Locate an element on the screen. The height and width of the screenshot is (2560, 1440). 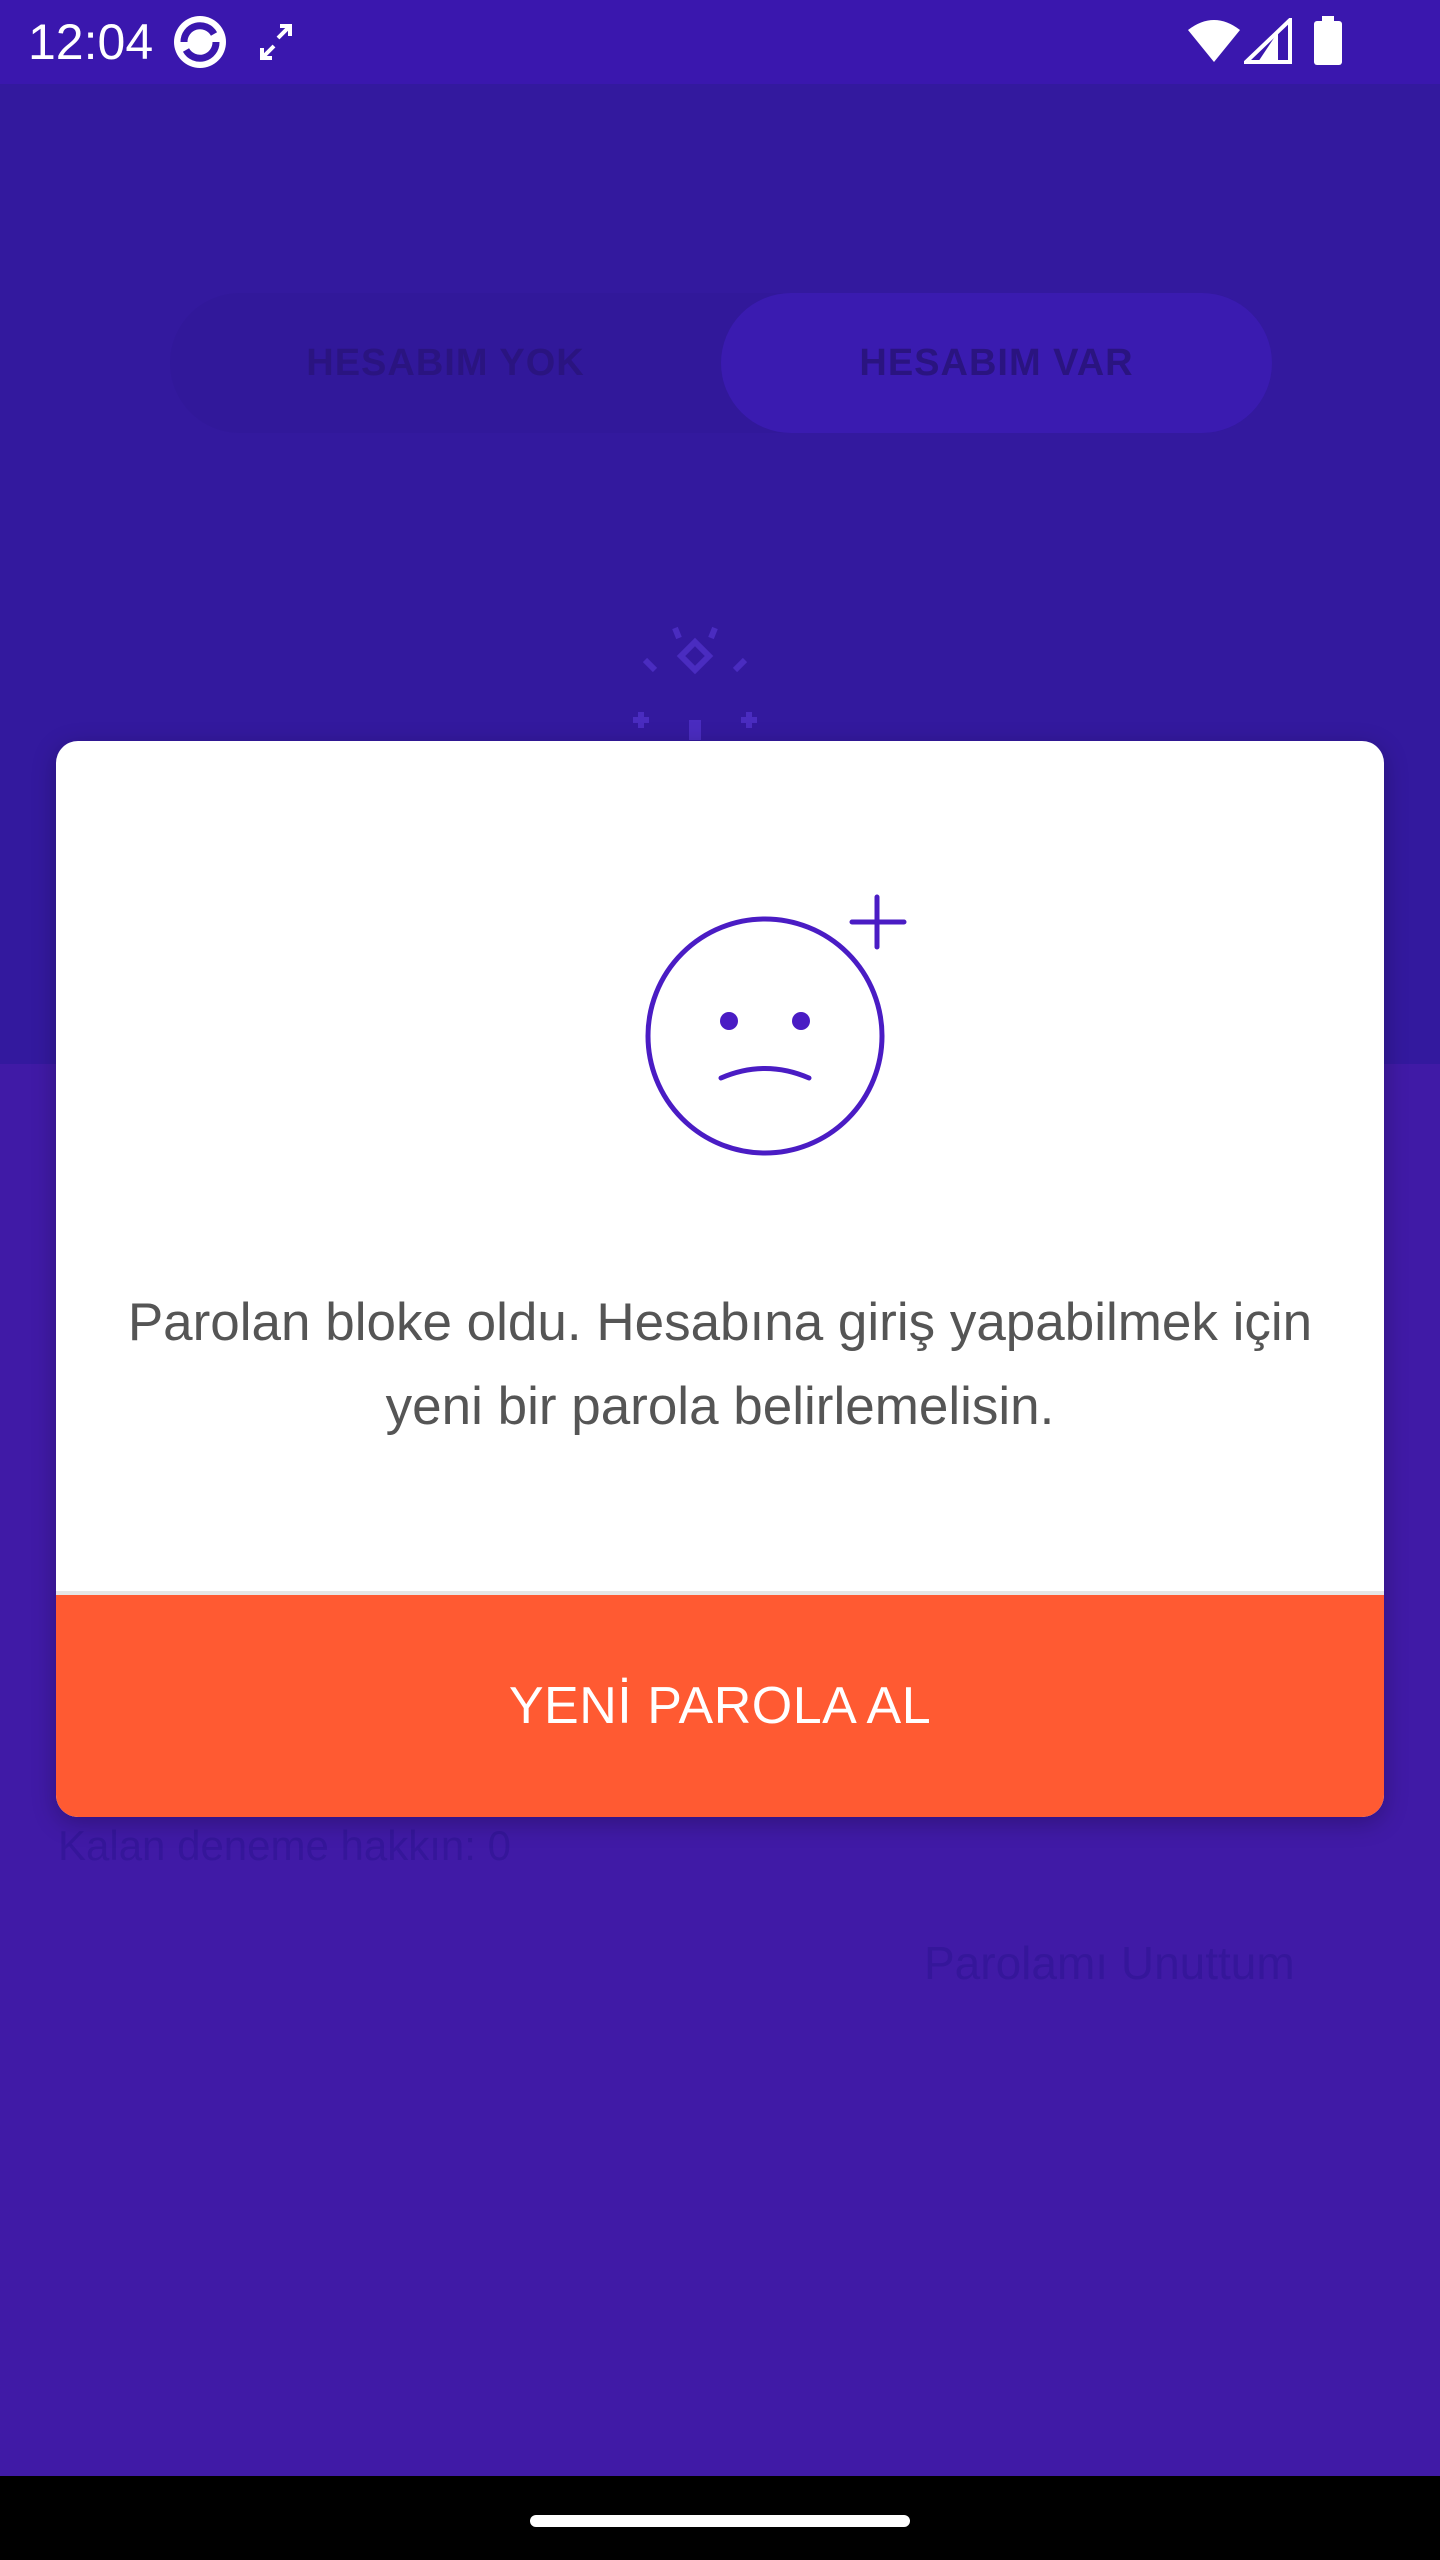
get-new-password-button: YENİ PAROLA AL is located at coordinates (720, 1706).